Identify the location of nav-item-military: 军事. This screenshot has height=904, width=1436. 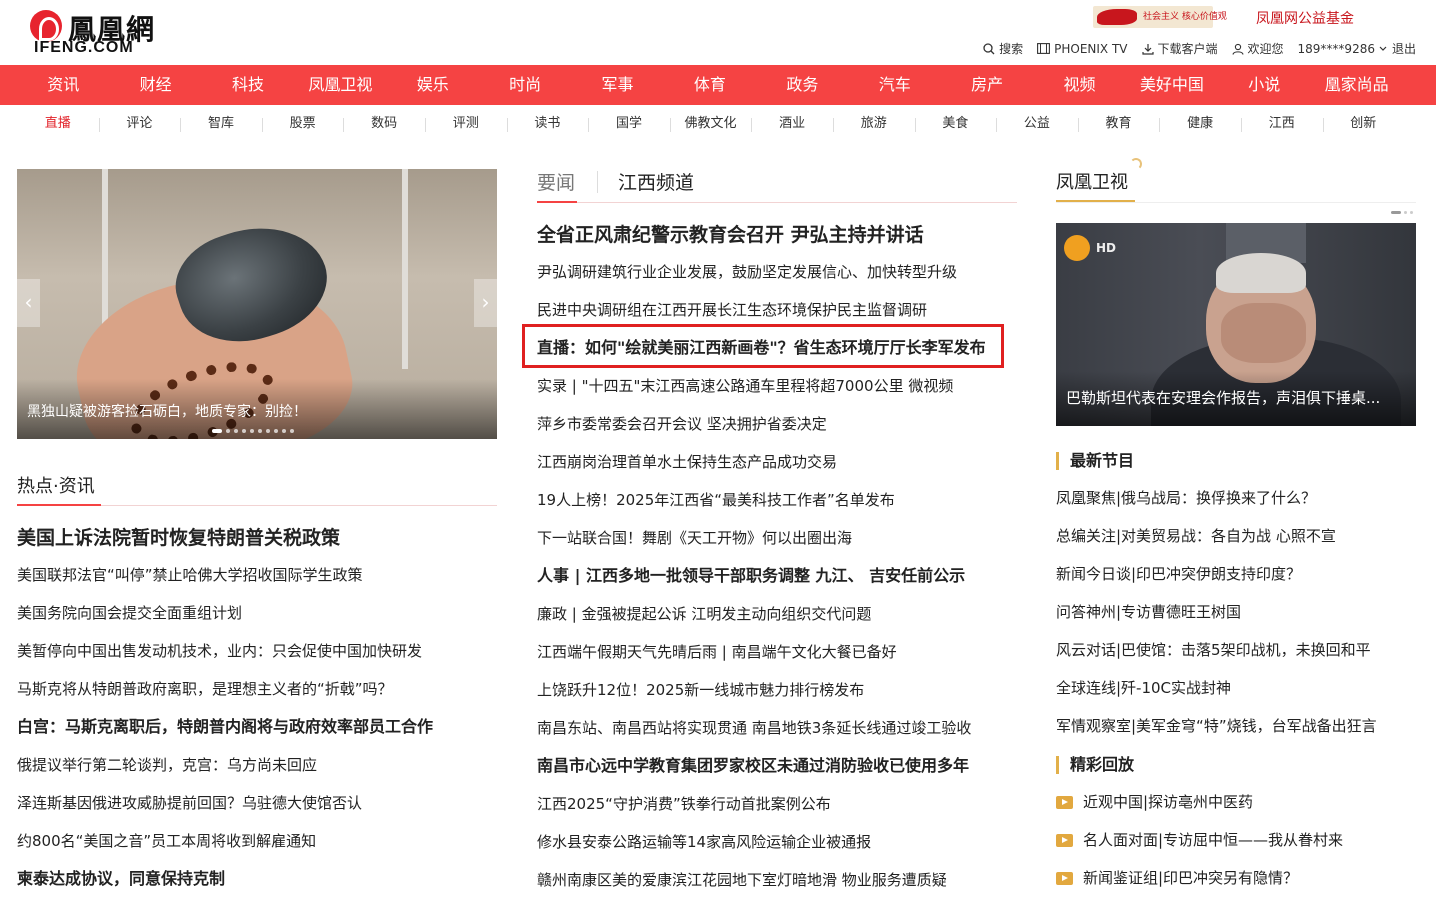
(617, 85).